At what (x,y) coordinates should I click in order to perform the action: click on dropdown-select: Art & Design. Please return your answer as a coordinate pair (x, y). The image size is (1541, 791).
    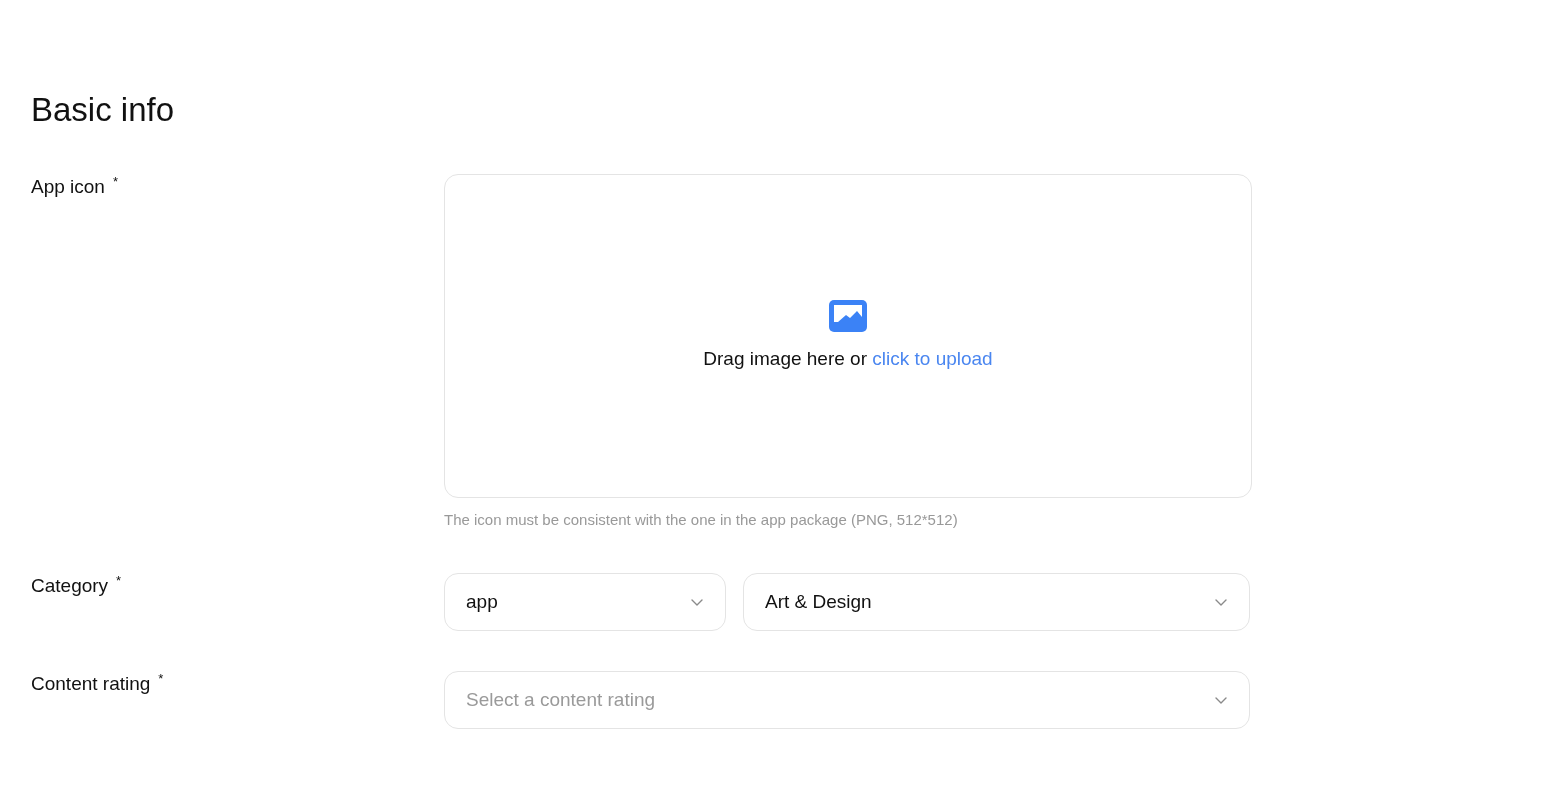
    Looking at the image, I should click on (996, 602).